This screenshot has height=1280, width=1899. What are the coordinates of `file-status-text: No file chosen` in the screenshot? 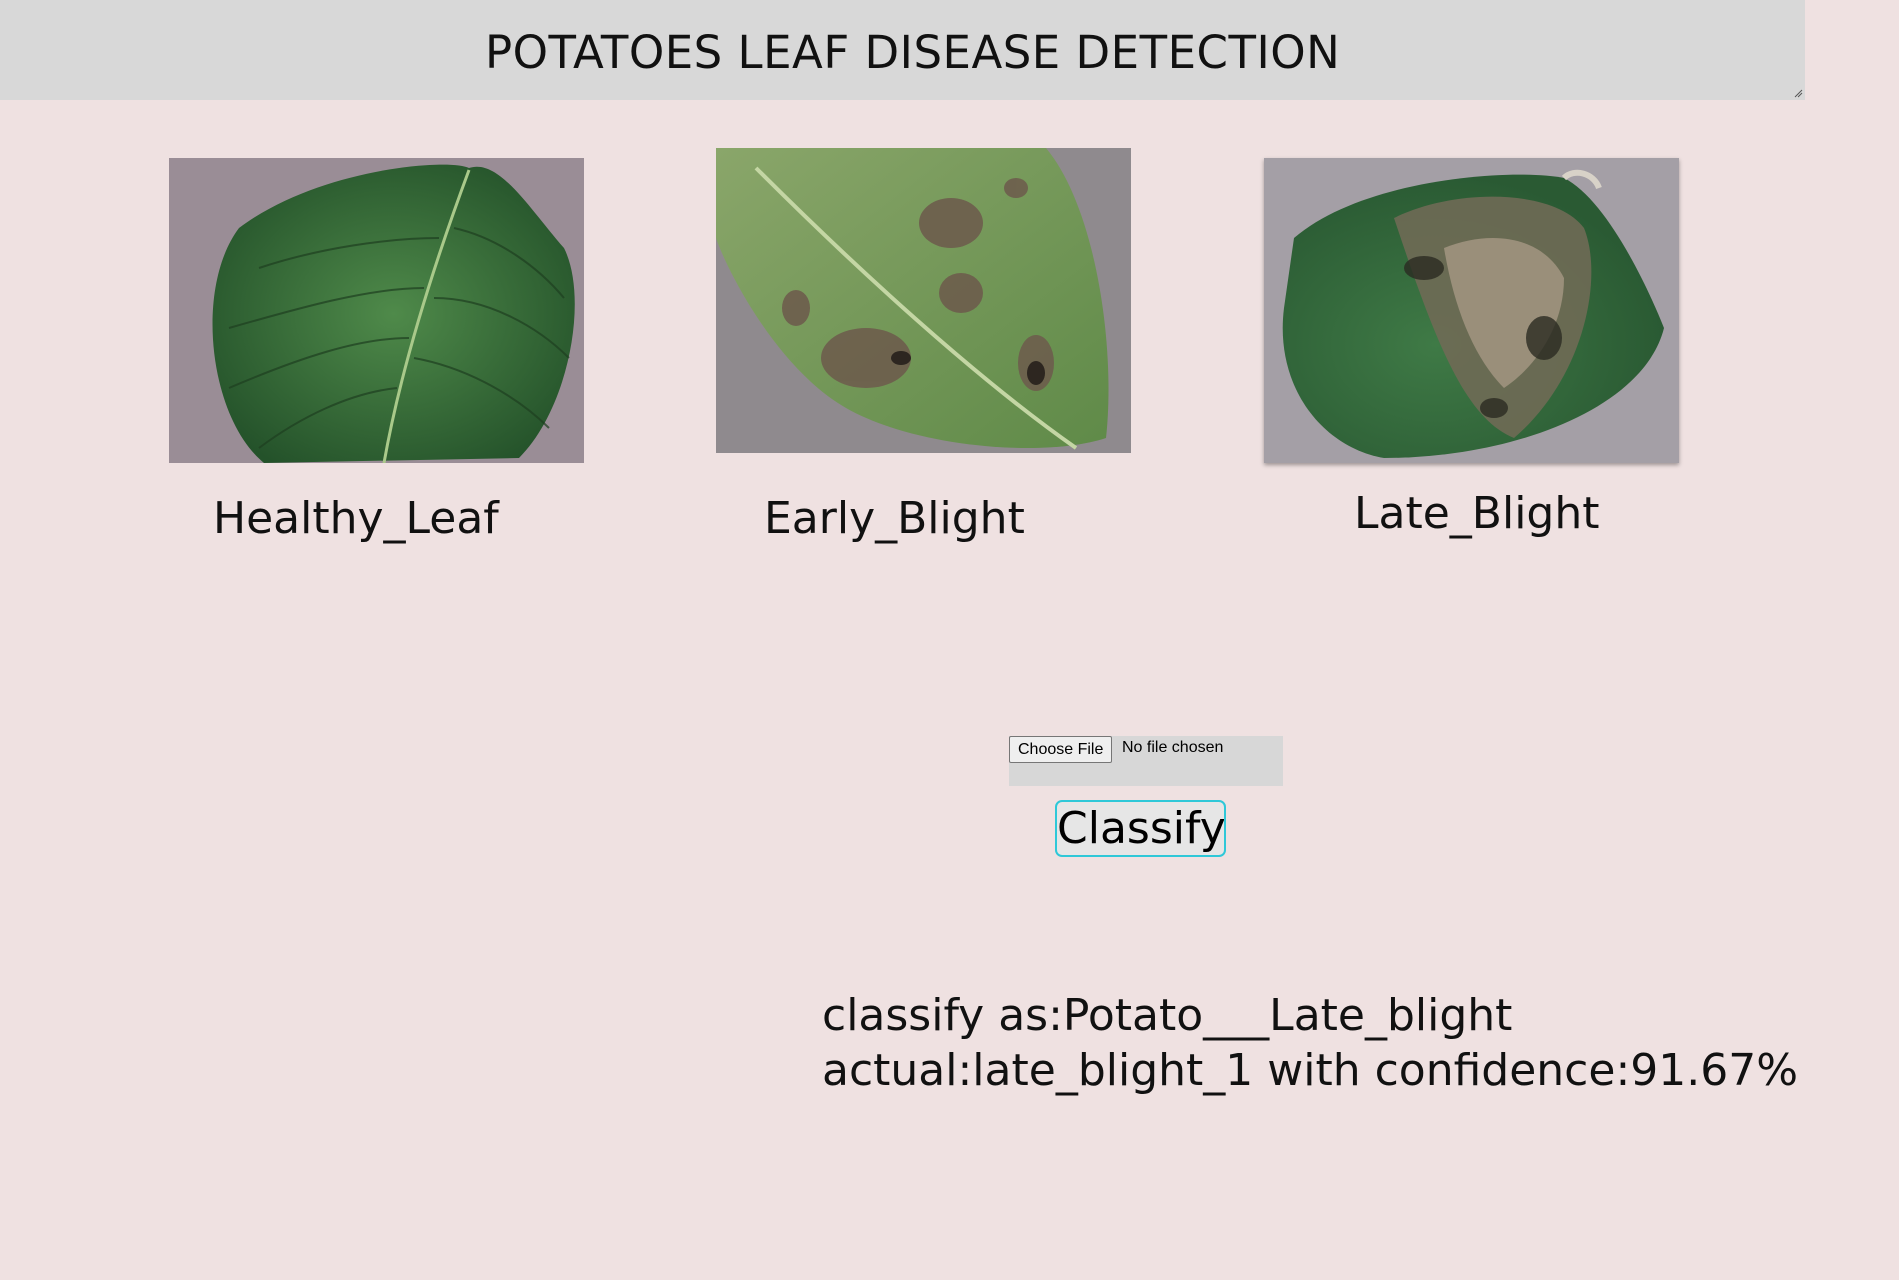 It's located at (1173, 747).